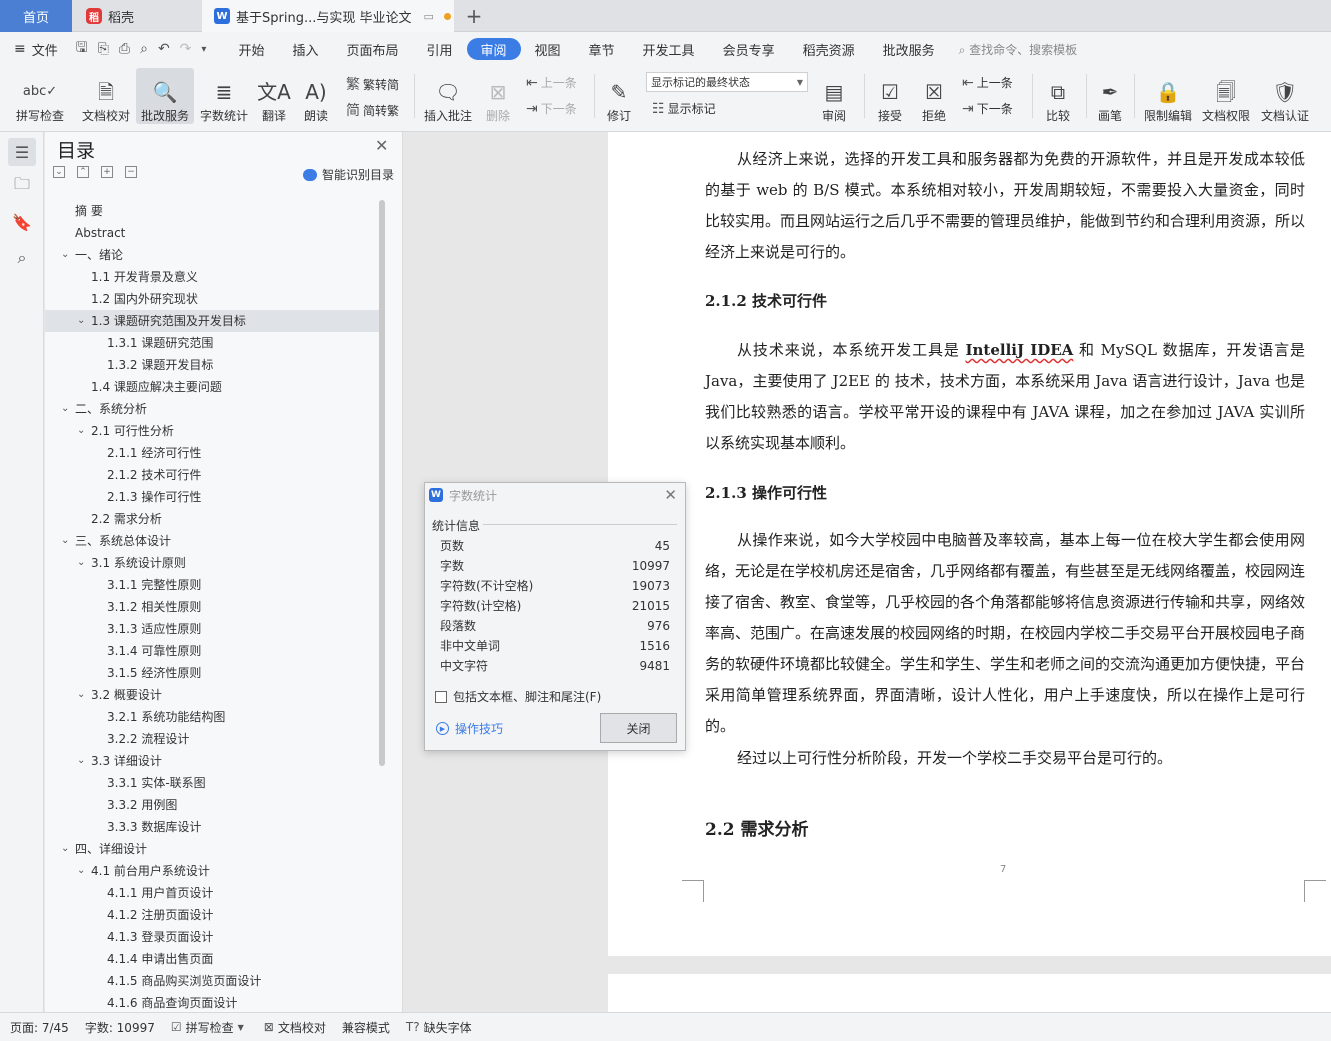 The width and height of the screenshot is (1331, 1041). What do you see at coordinates (213, 277) in the screenshot?
I see `toc-item: 1.1 开发背景及意义` at bounding box center [213, 277].